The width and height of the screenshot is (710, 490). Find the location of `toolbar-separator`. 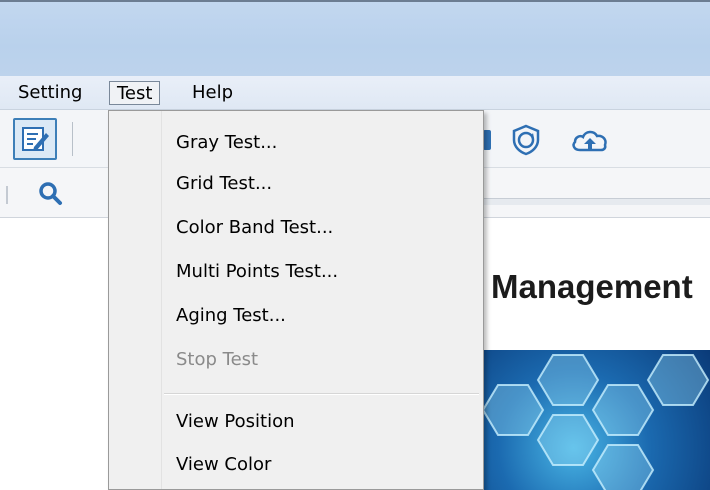

toolbar-separator is located at coordinates (72, 139).